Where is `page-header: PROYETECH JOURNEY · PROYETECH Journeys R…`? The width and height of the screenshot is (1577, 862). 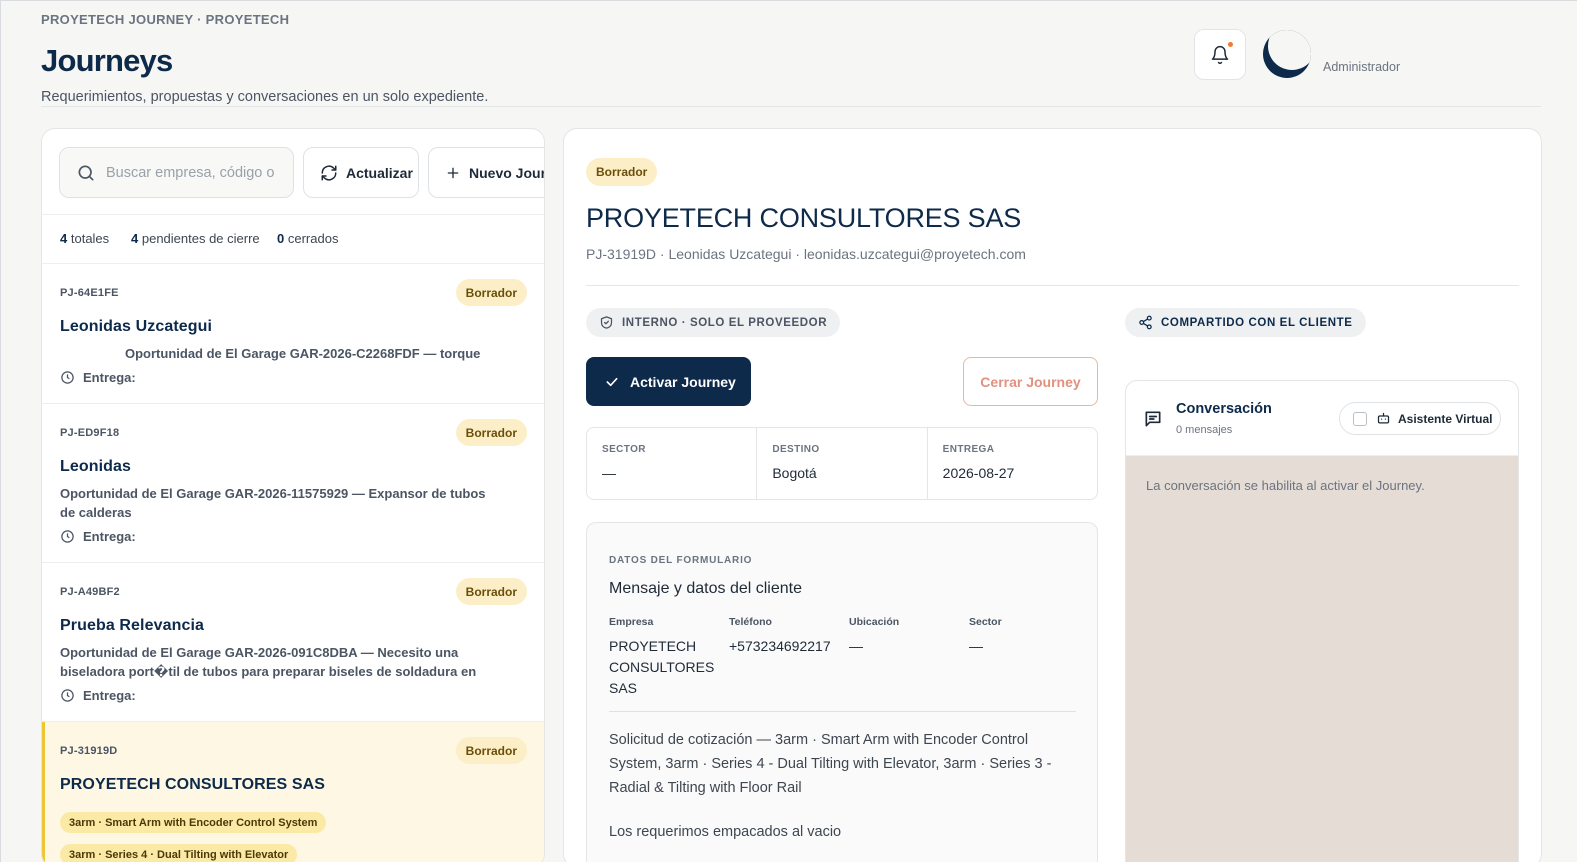
page-header: PROYETECH JOURNEY · PROYETECH Journeys R… is located at coordinates (791, 54).